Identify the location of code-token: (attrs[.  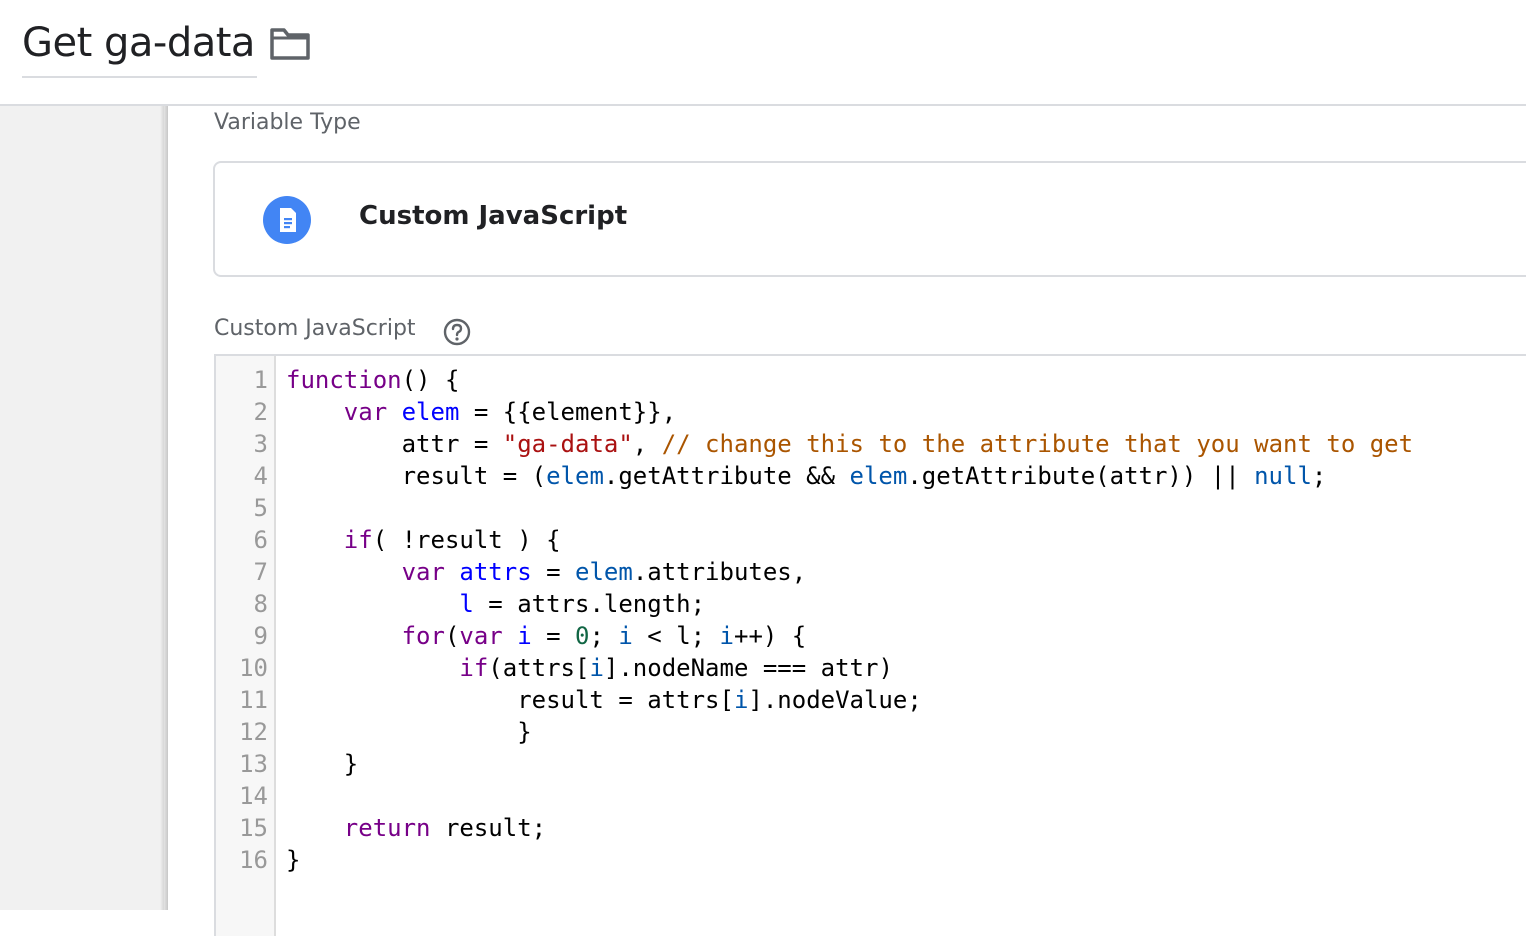
(539, 668).